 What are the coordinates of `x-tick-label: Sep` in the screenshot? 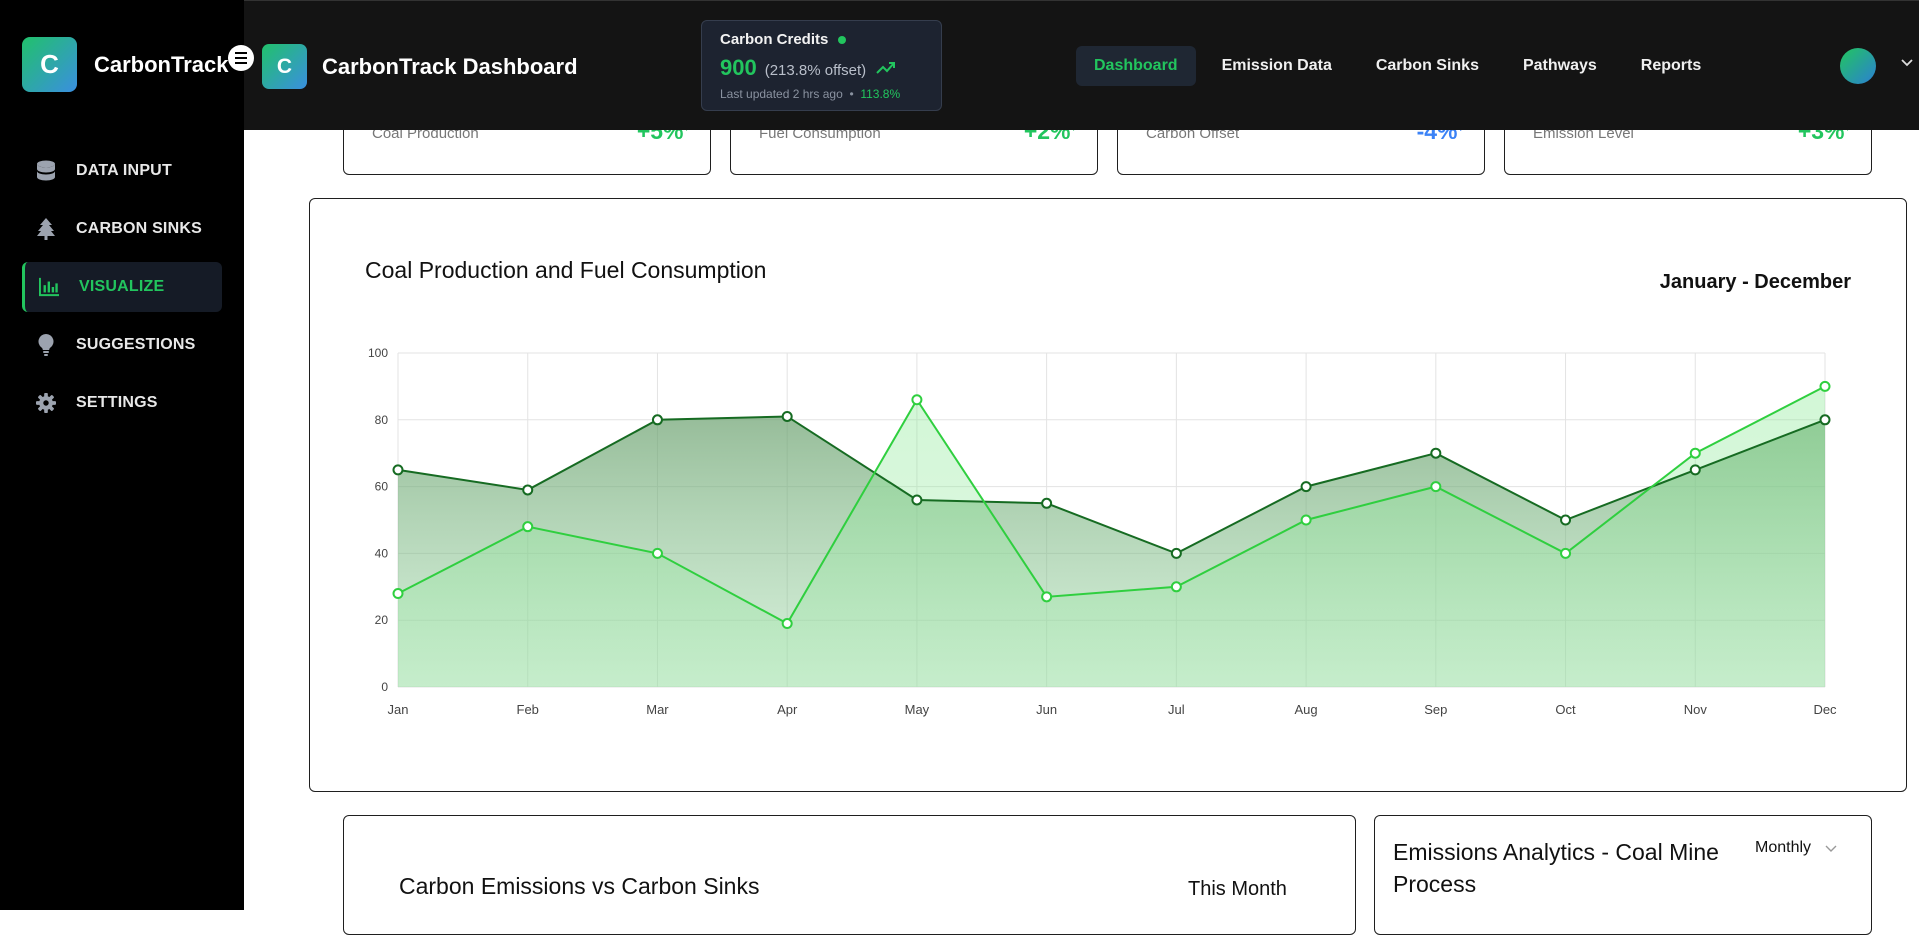 It's located at (1435, 709).